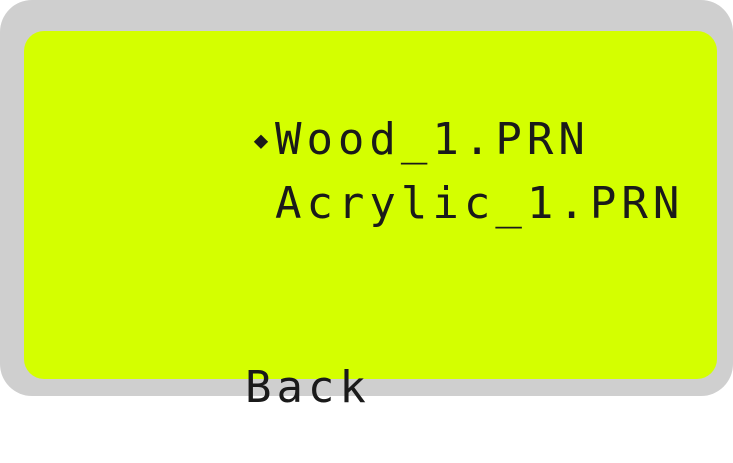  What do you see at coordinates (213, 388) in the screenshot?
I see `back-menu-item: Back` at bounding box center [213, 388].